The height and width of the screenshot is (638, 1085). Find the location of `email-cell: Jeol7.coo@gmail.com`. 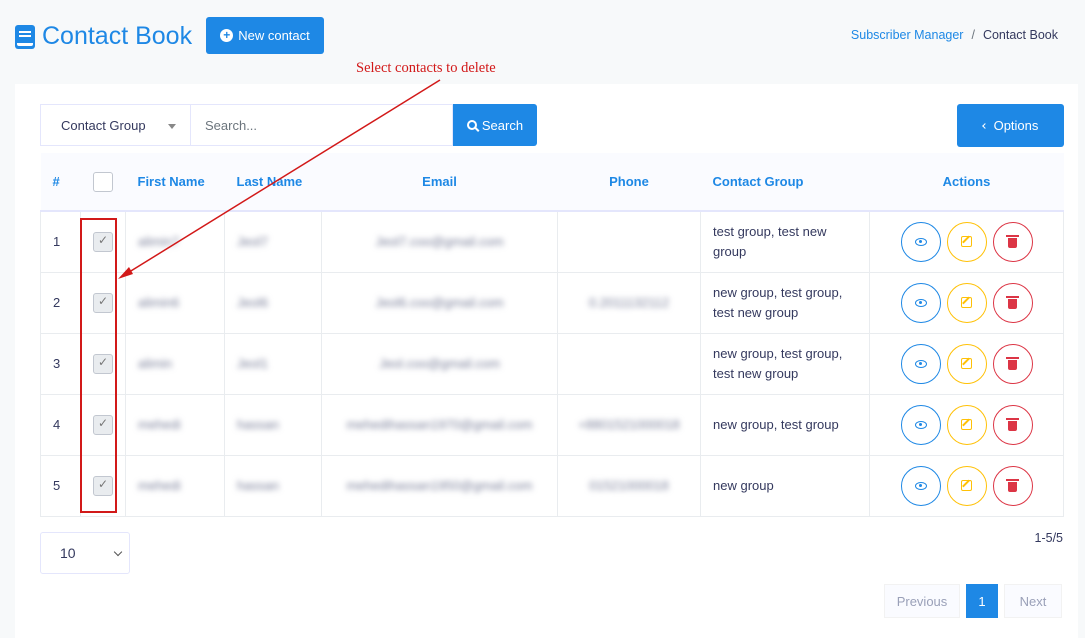

email-cell: Jeol7.coo@gmail.com is located at coordinates (439, 241).